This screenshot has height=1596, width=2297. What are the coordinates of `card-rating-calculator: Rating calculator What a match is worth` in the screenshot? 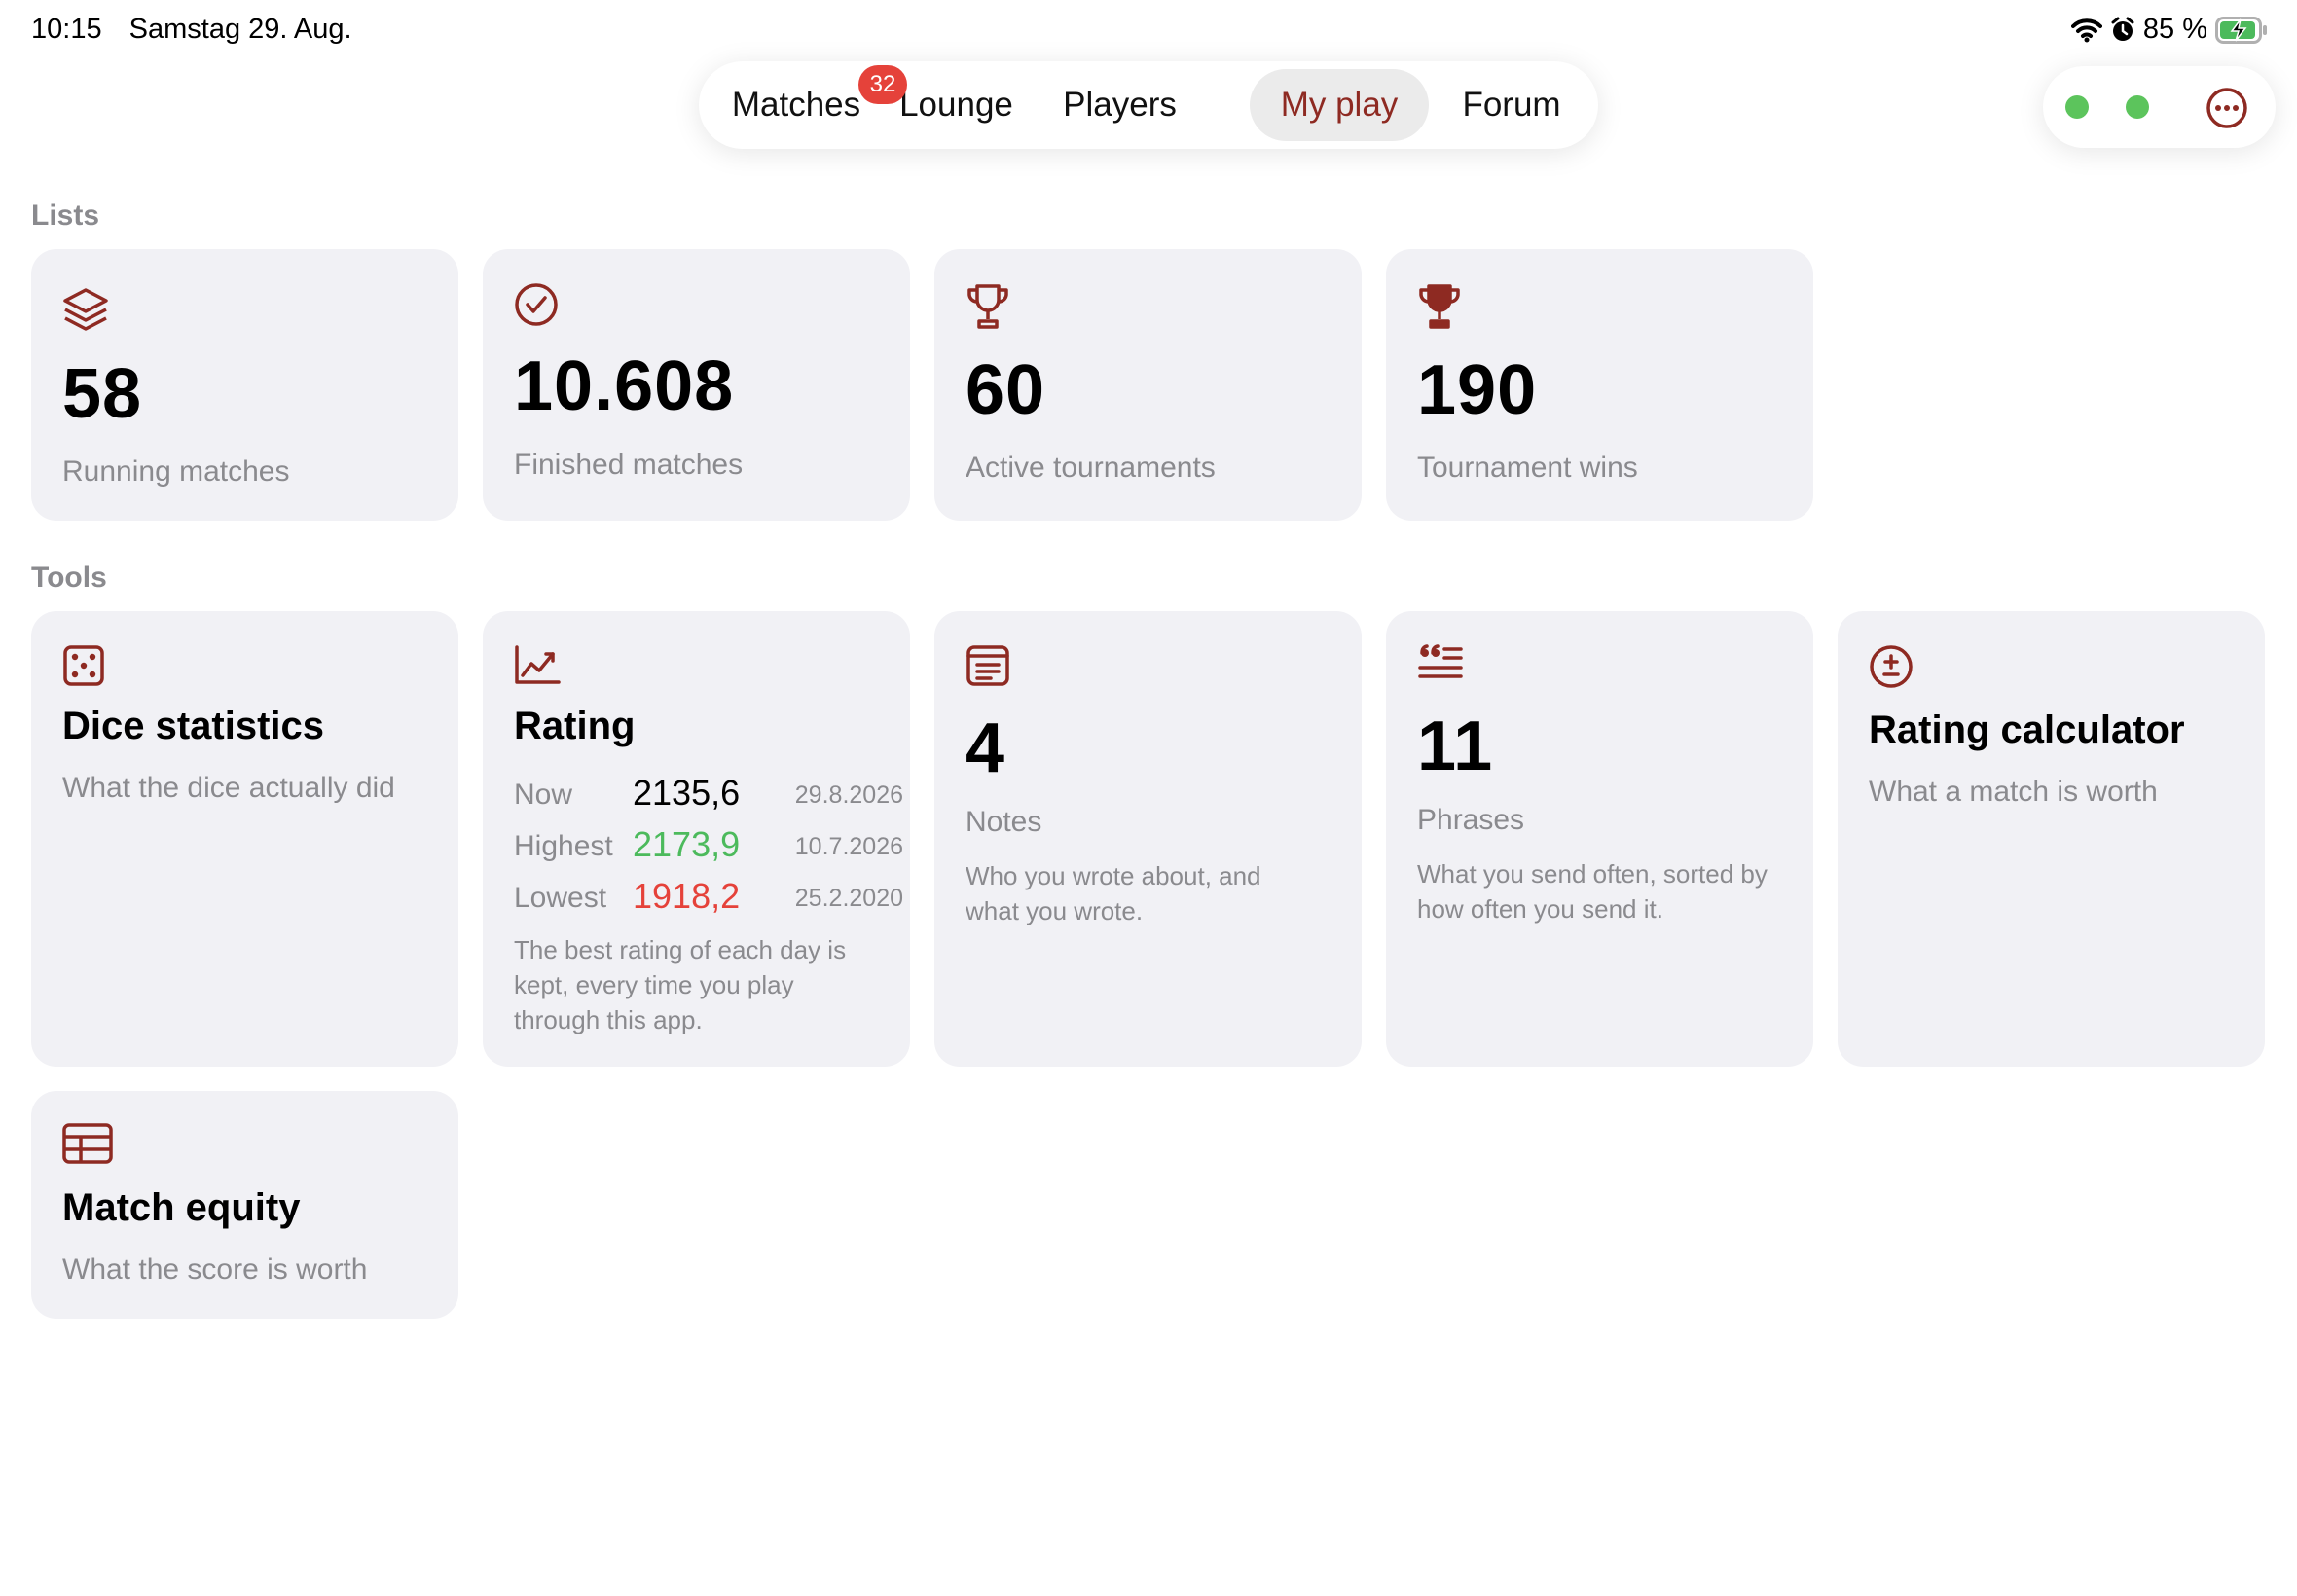 It's located at (2051, 839).